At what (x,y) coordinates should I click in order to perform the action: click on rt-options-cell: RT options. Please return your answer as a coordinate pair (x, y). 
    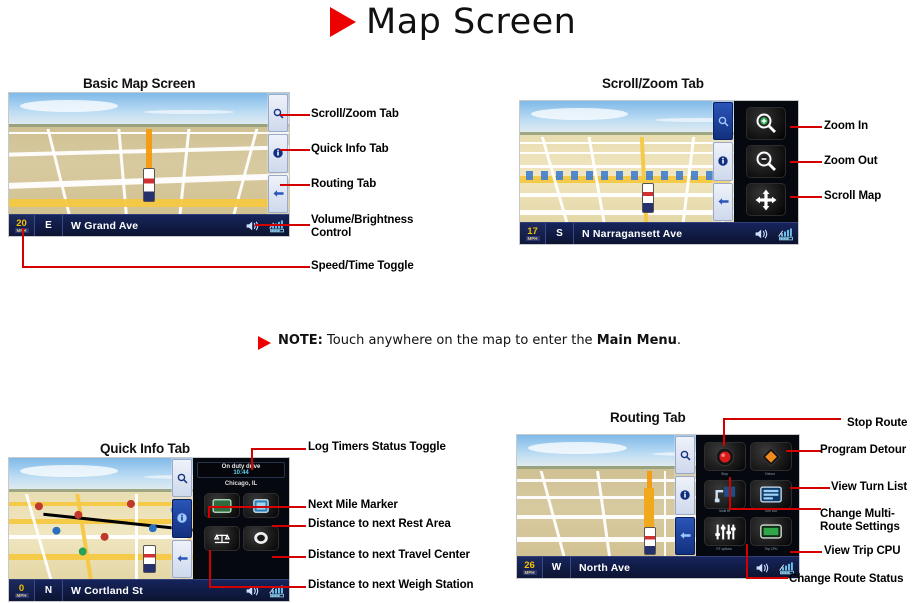
    Looking at the image, I should click on (724, 534).